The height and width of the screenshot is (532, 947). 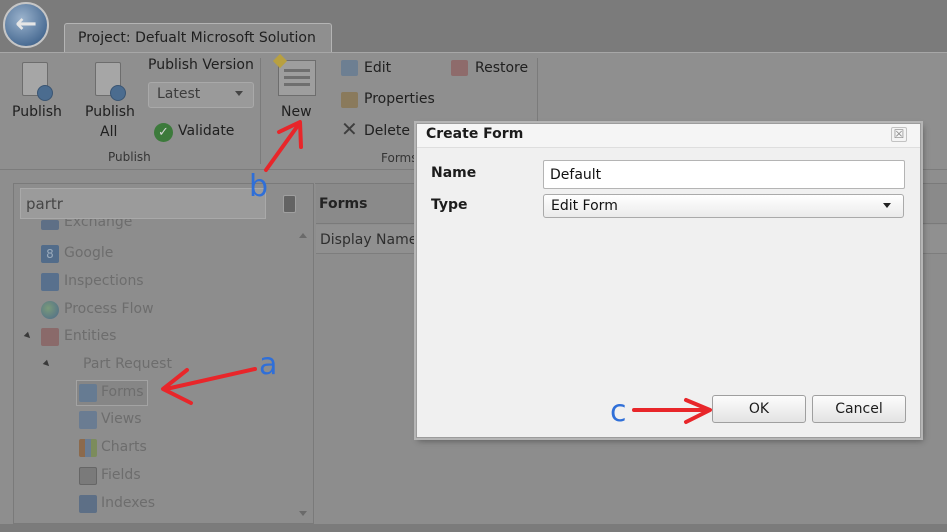 What do you see at coordinates (859, 409) in the screenshot?
I see `cancel-button: Cancel` at bounding box center [859, 409].